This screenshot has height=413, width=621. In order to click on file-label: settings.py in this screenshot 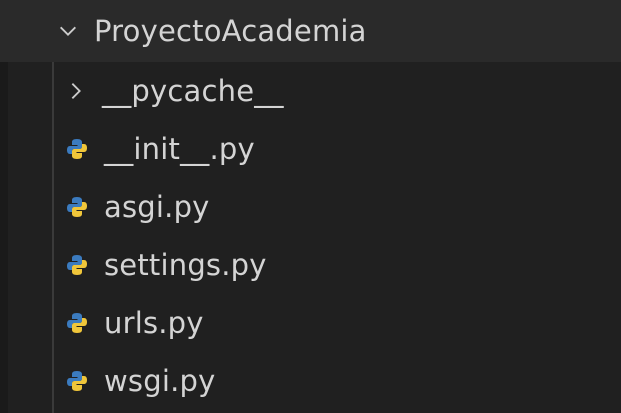, I will do `click(185, 265)`.